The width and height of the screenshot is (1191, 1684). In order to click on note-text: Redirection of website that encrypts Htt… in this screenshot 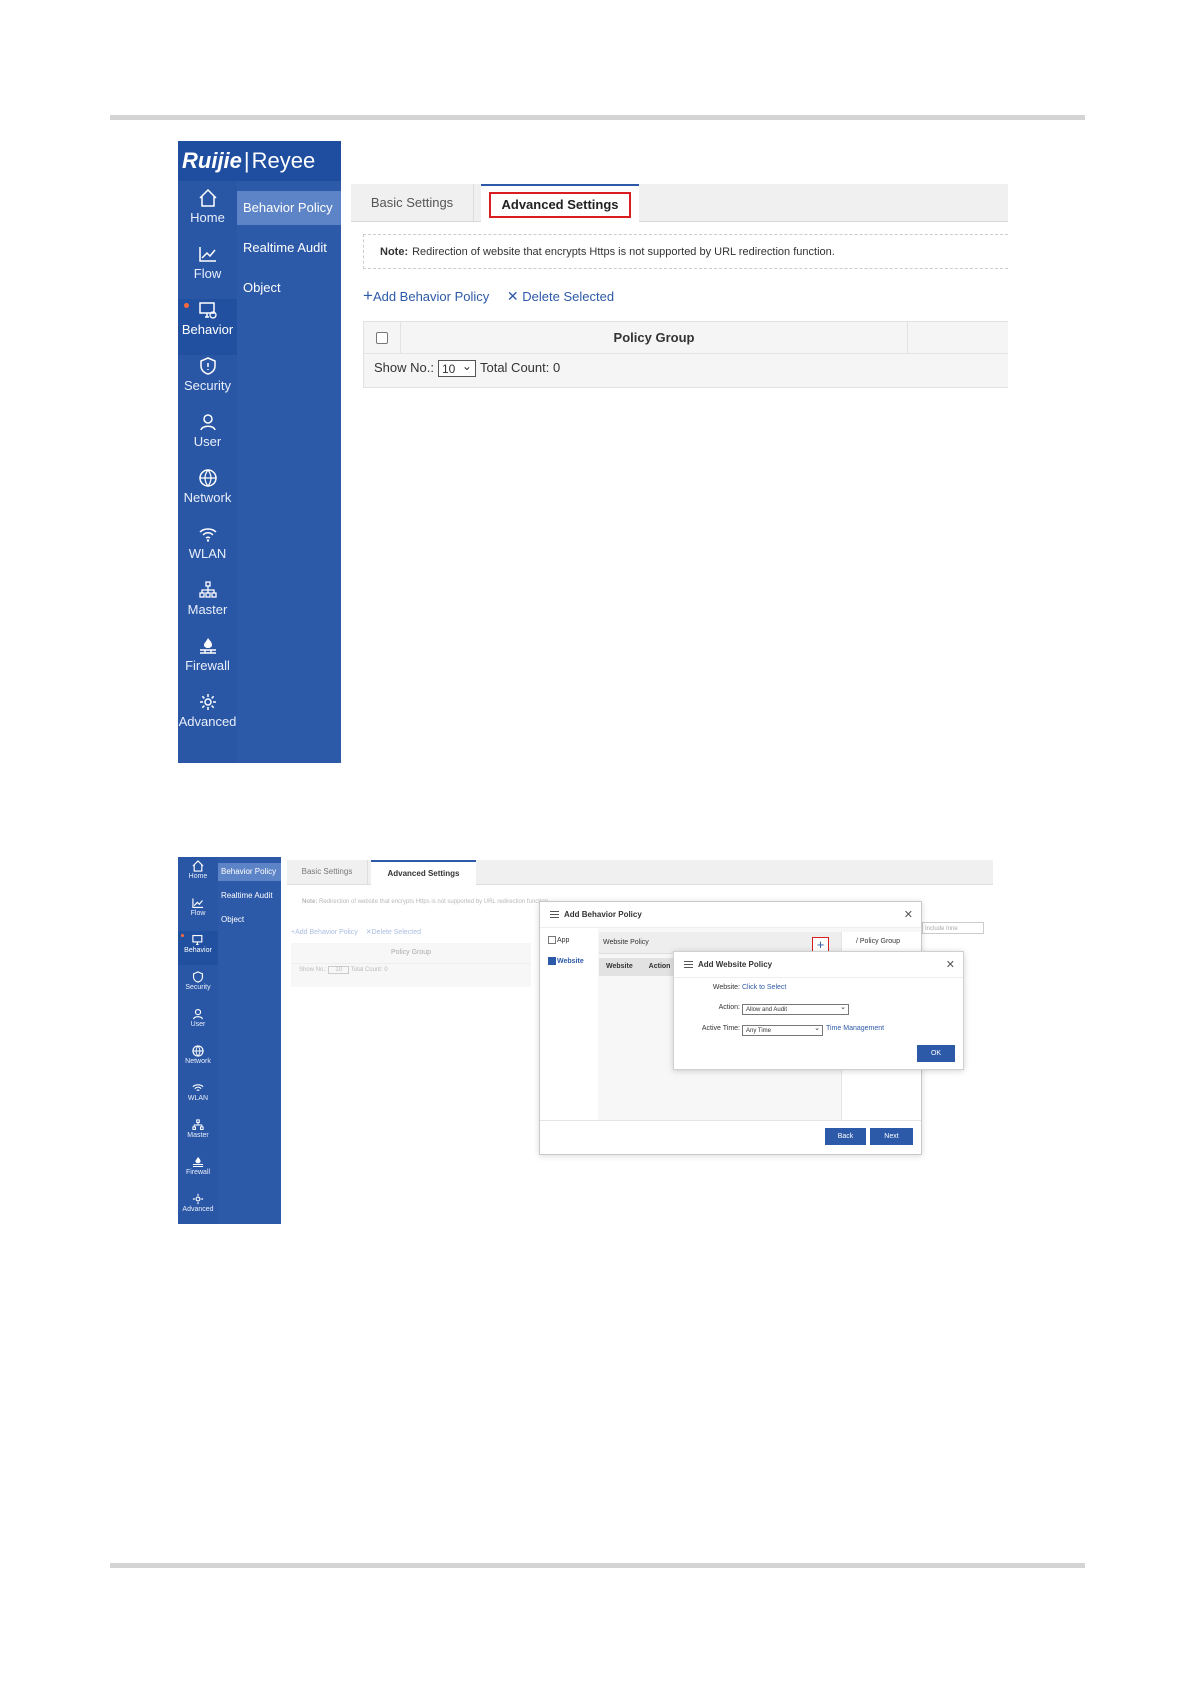, I will do `click(434, 902)`.